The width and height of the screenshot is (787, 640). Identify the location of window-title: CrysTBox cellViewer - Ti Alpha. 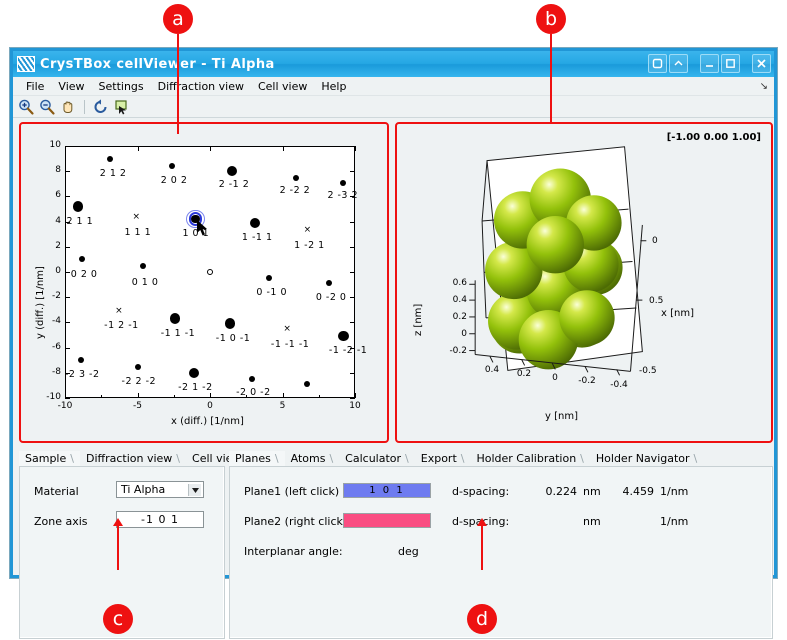
(157, 64).